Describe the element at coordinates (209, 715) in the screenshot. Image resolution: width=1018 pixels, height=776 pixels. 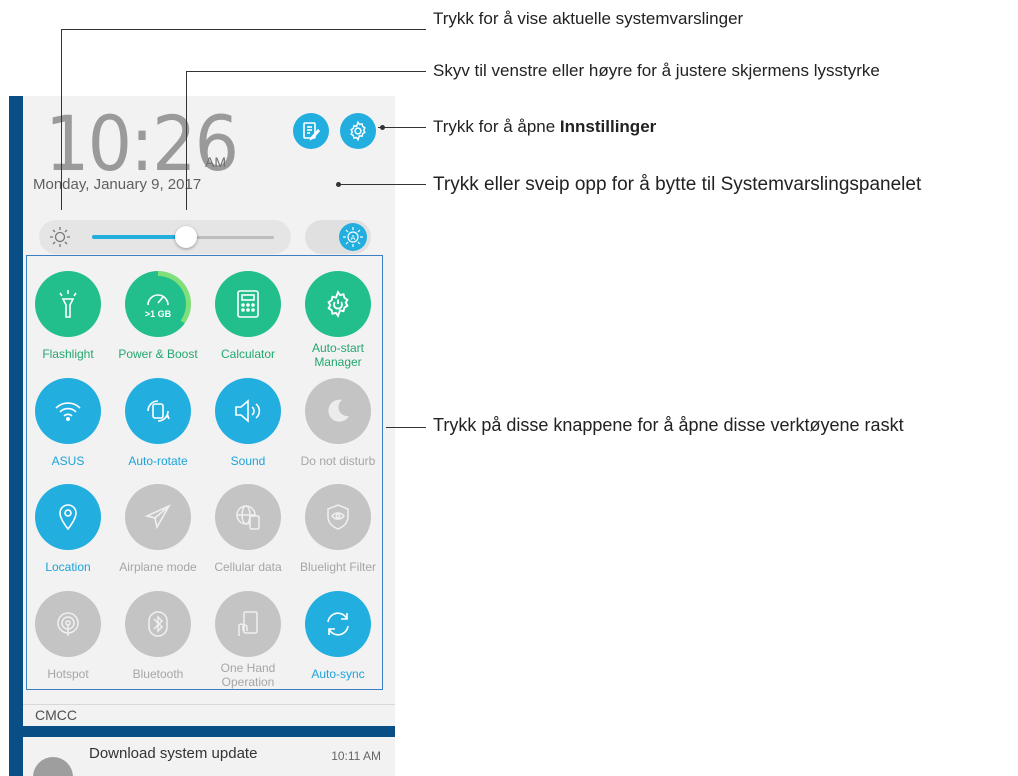
I see `carrier-bar: CMCC` at that location.